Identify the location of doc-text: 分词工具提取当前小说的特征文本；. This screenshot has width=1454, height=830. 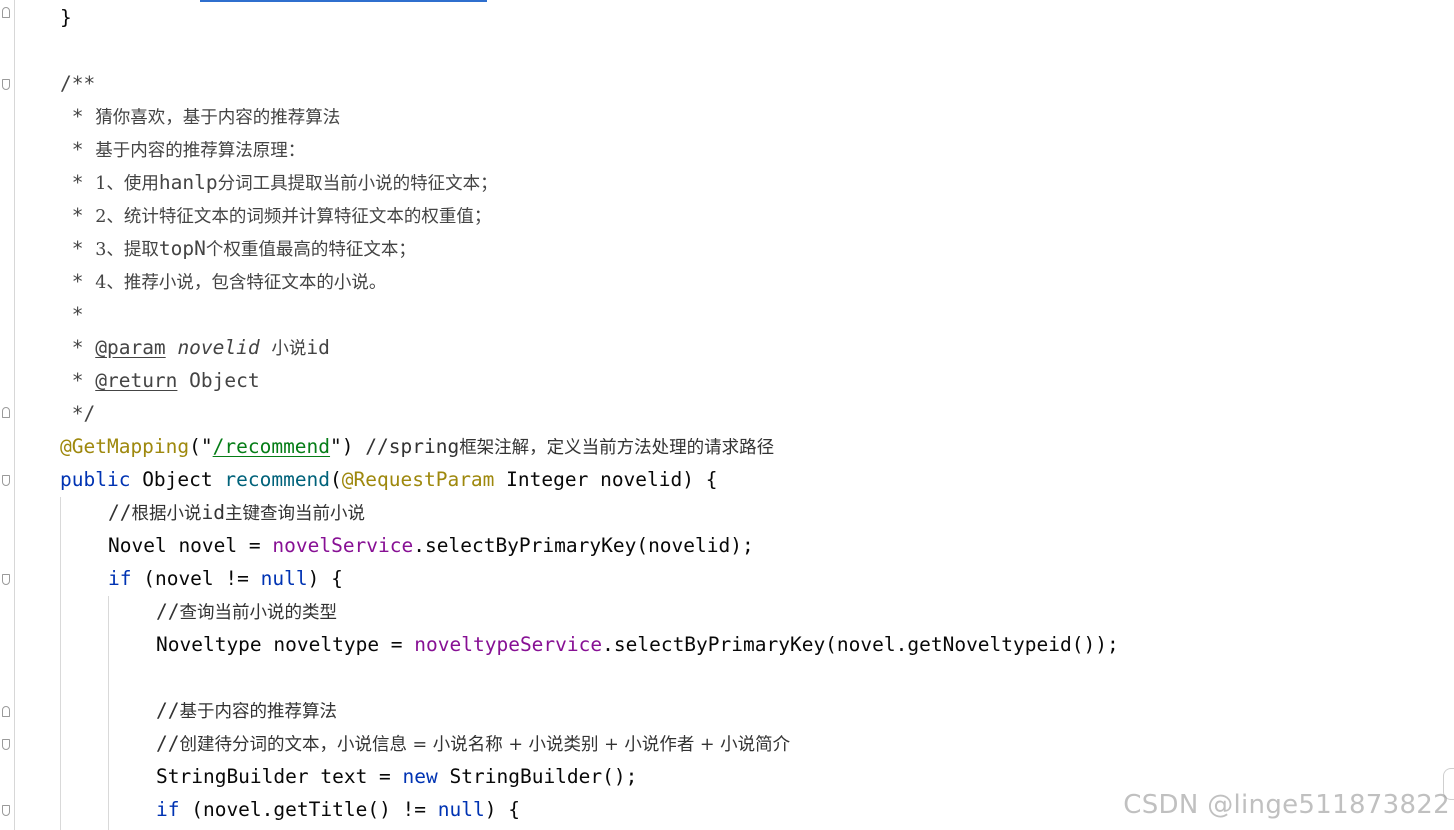
(357, 184).